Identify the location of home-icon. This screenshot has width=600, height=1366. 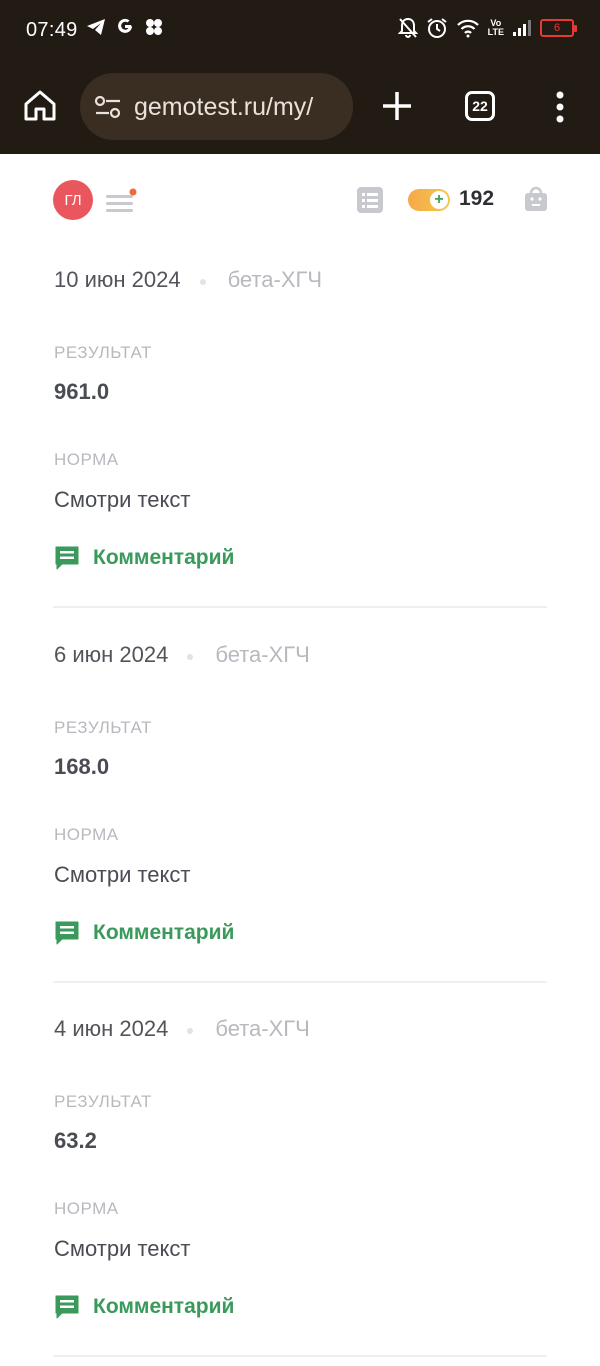
(40, 105).